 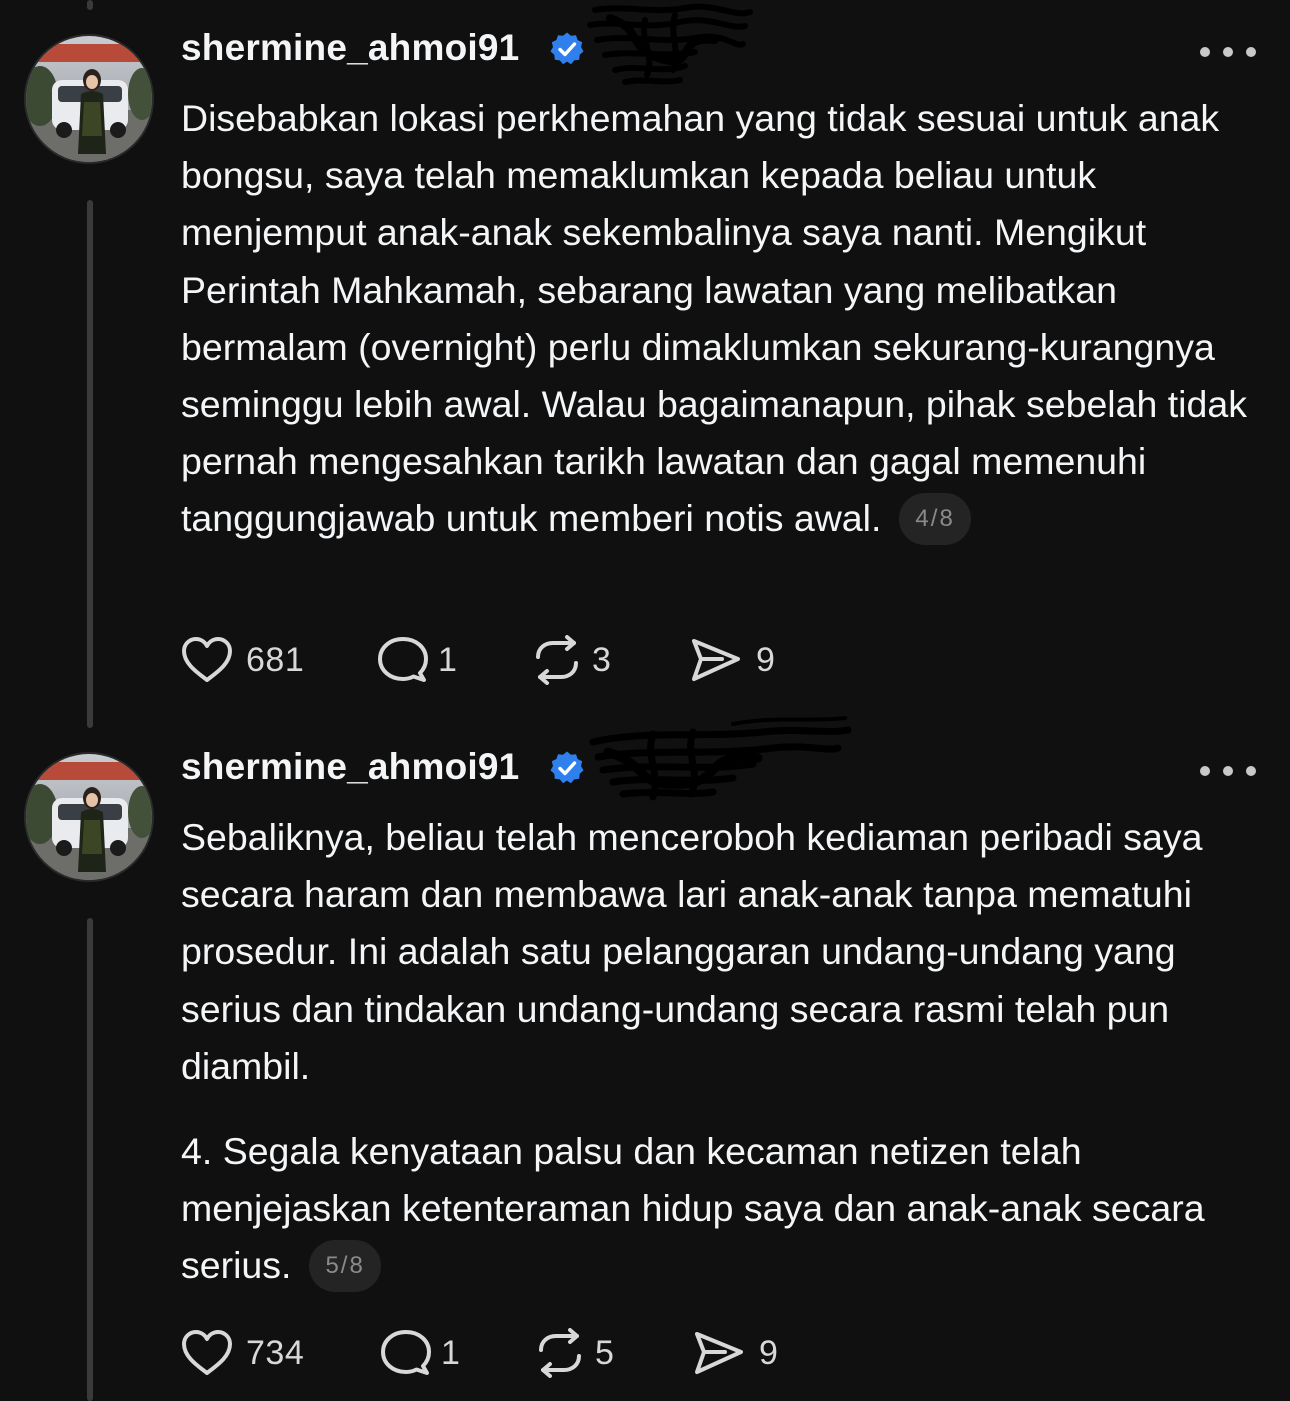 I want to click on like-button: 734, so click(x=242, y=1353).